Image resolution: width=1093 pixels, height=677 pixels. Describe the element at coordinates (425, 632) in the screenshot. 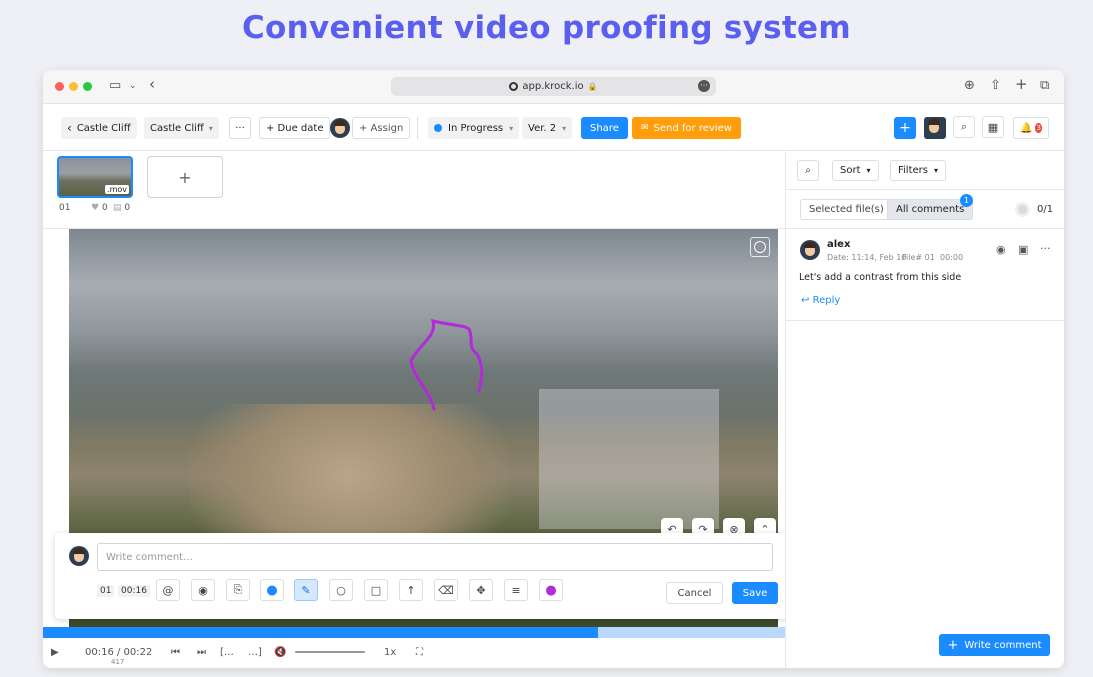

I see `timeline-progress` at that location.